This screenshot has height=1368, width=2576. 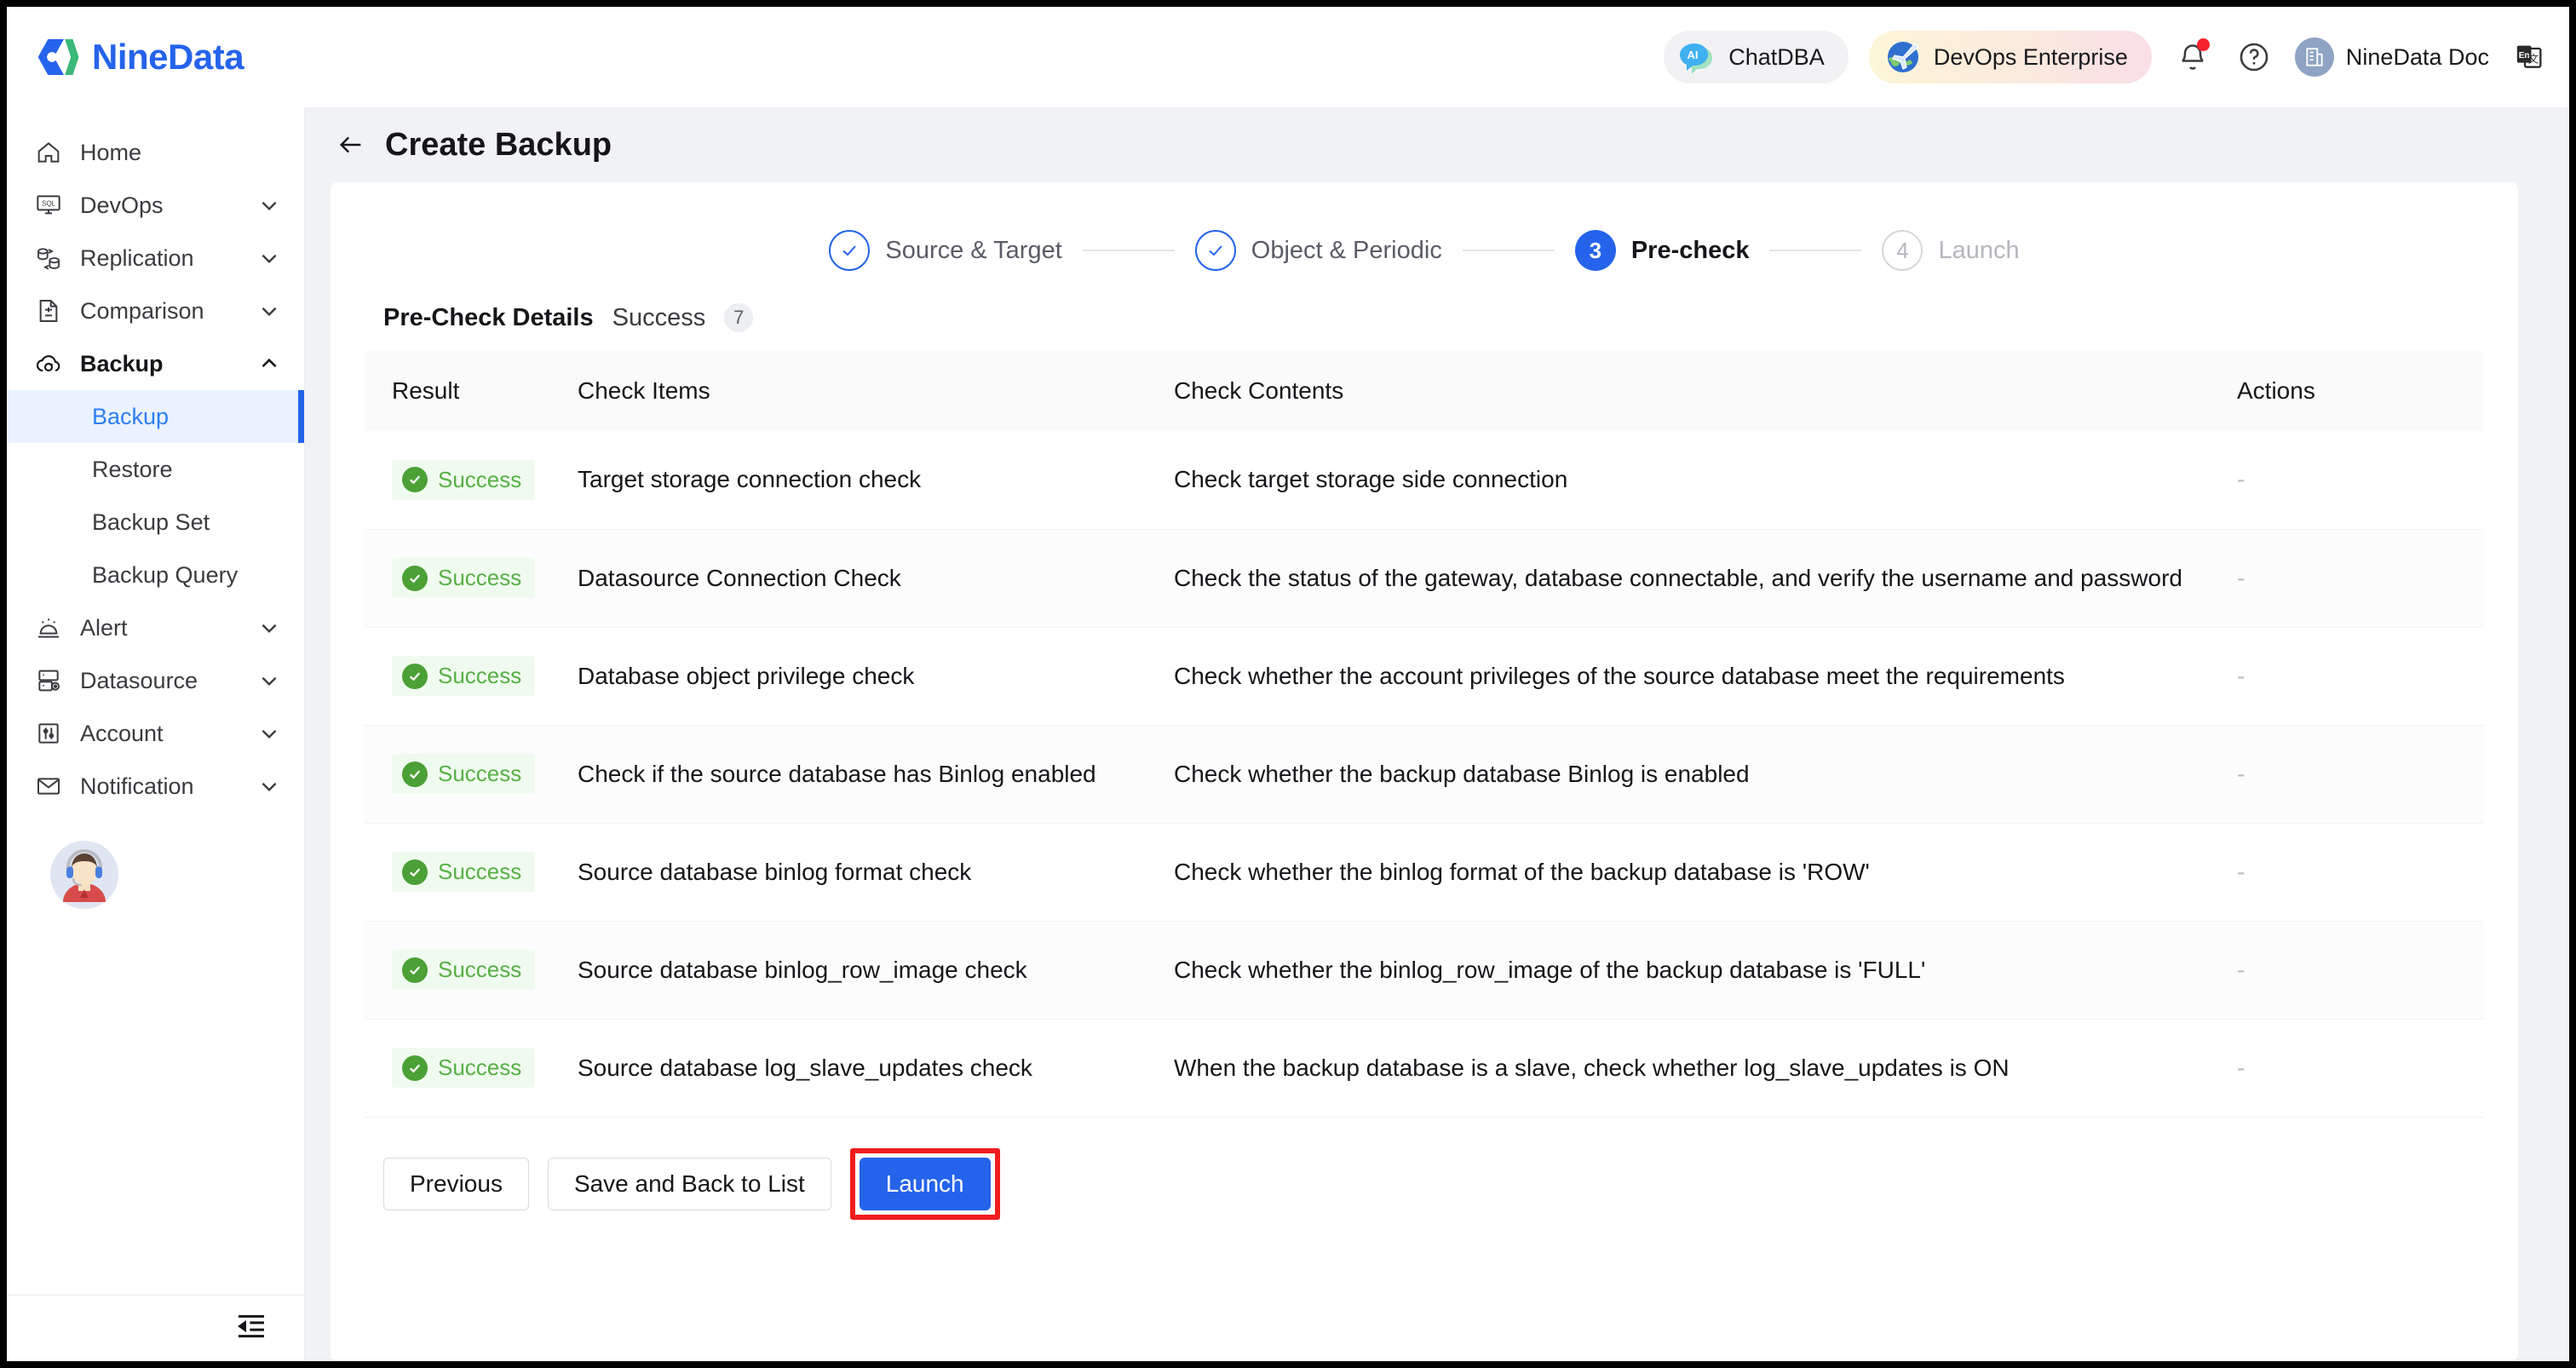 I want to click on sidebar-item-backup: Backup, so click(x=156, y=363).